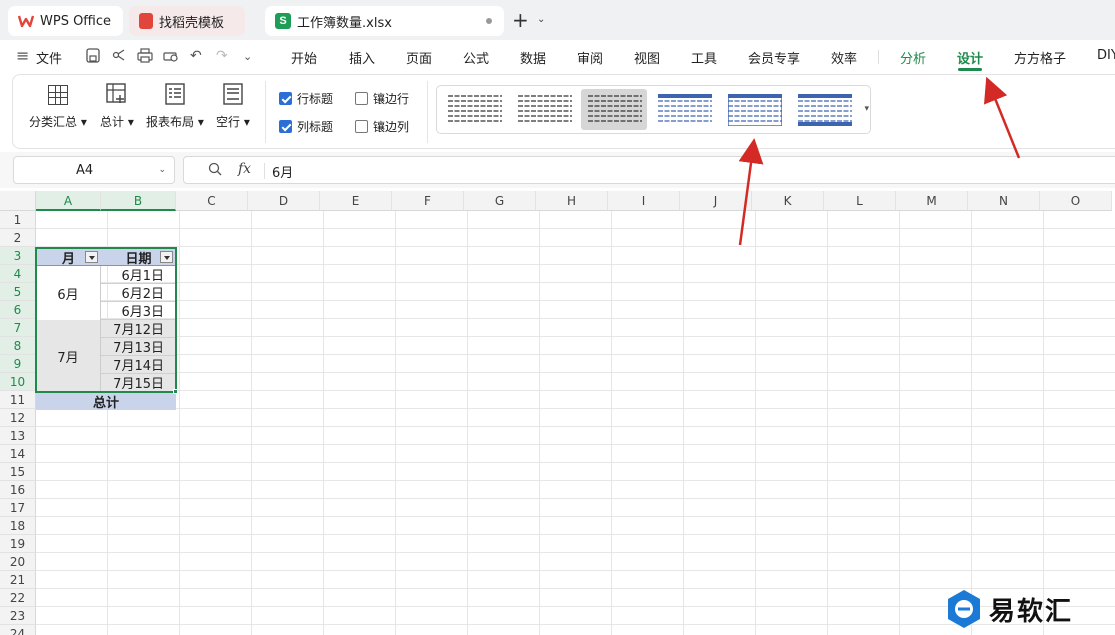 The image size is (1115, 635). What do you see at coordinates (93, 55) in the screenshot?
I see `save-icon` at bounding box center [93, 55].